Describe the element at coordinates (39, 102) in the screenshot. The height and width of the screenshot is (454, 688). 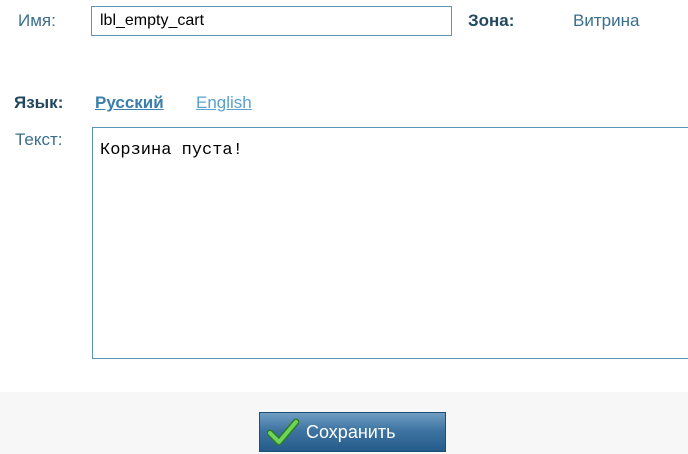
I see `language-label: Язык:` at that location.